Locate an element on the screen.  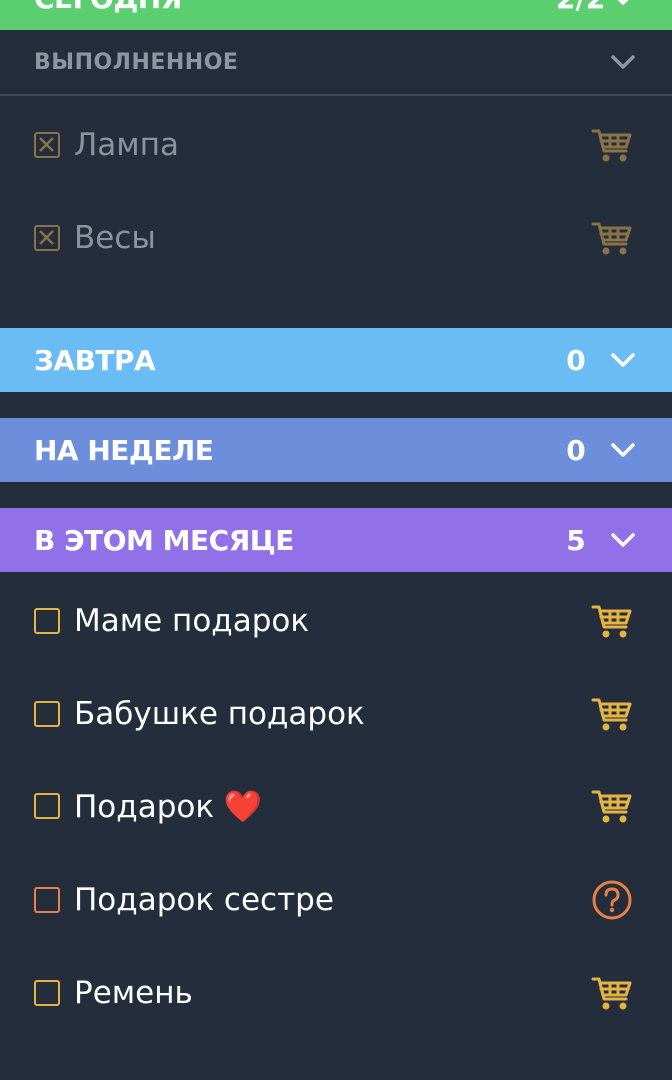
list-item: Лампа is located at coordinates (336, 145).